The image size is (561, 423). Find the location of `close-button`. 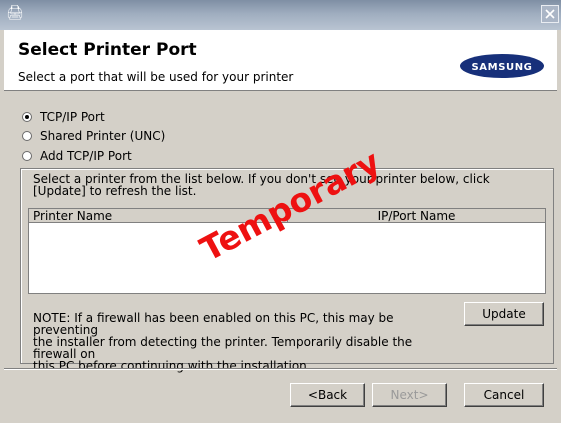

close-button is located at coordinates (550, 14).